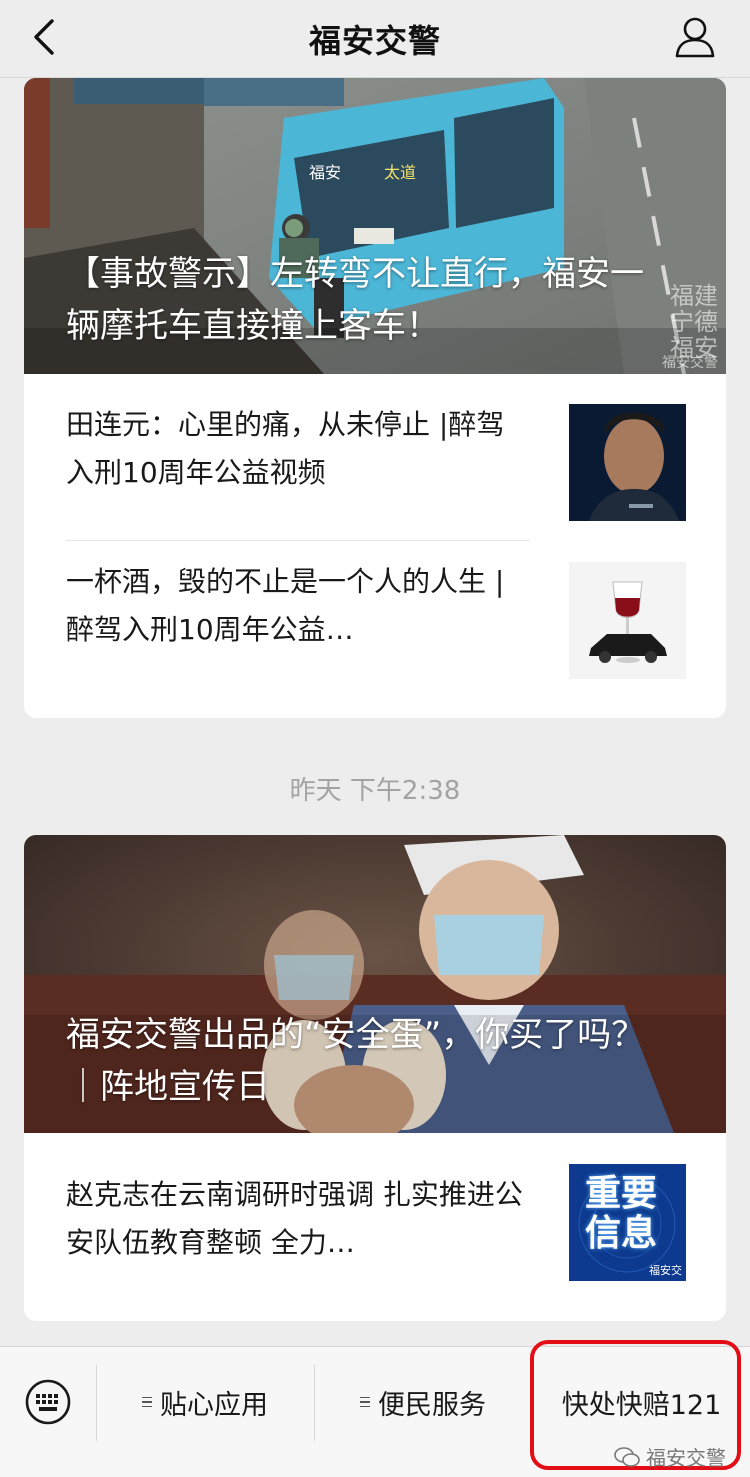 The width and height of the screenshot is (750, 1477). What do you see at coordinates (355, 300) in the screenshot?
I see `hero-article-title: 【事故警示】左转弯不让直行，福安一辆摩托车直接撞上客车！` at bounding box center [355, 300].